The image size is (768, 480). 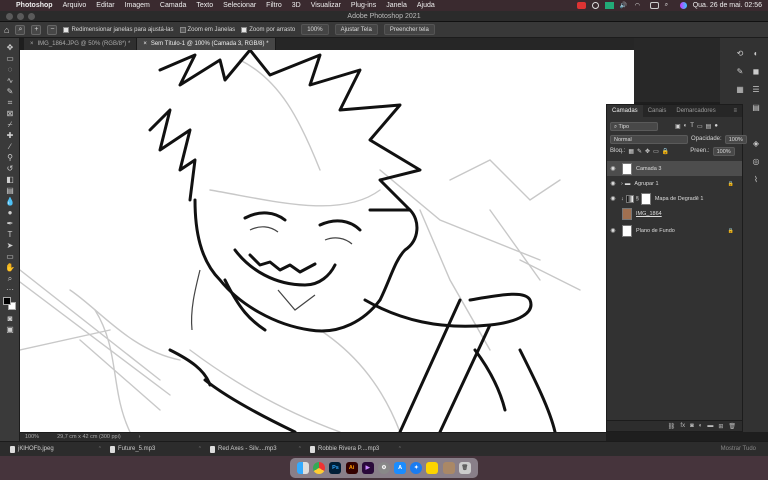 I want to click on healing-brush-tool-icon: ✚, so click(x=10, y=135).